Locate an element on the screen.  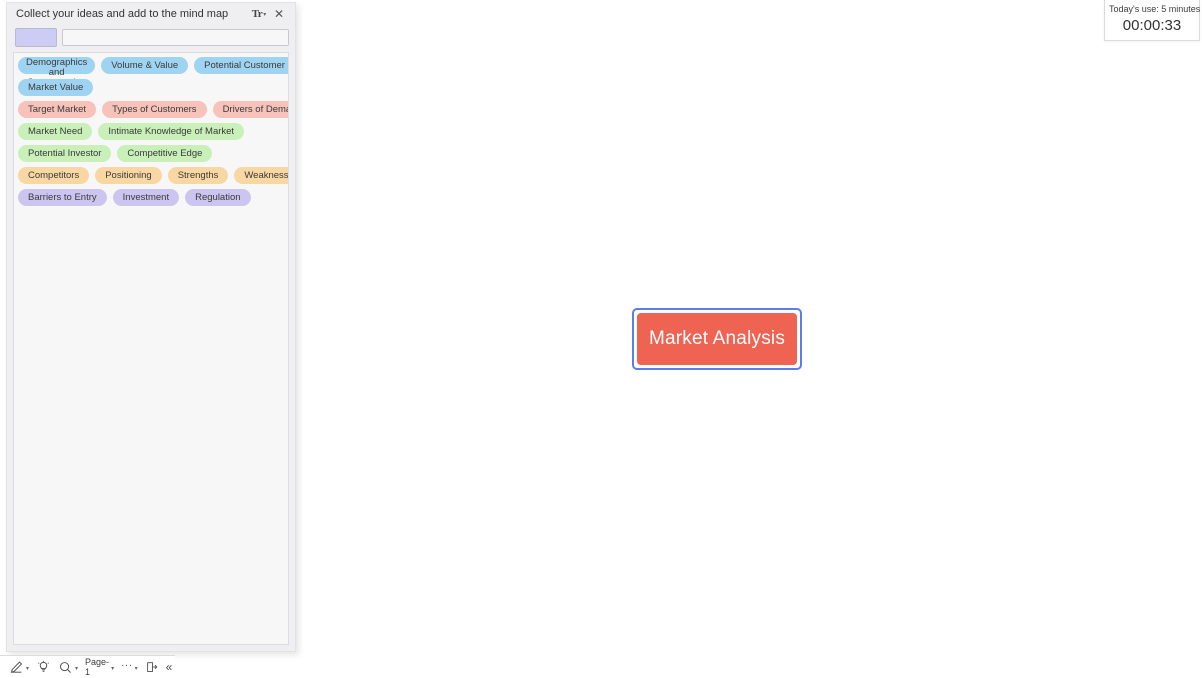
idea-lightbulb-button is located at coordinates (43, 667).